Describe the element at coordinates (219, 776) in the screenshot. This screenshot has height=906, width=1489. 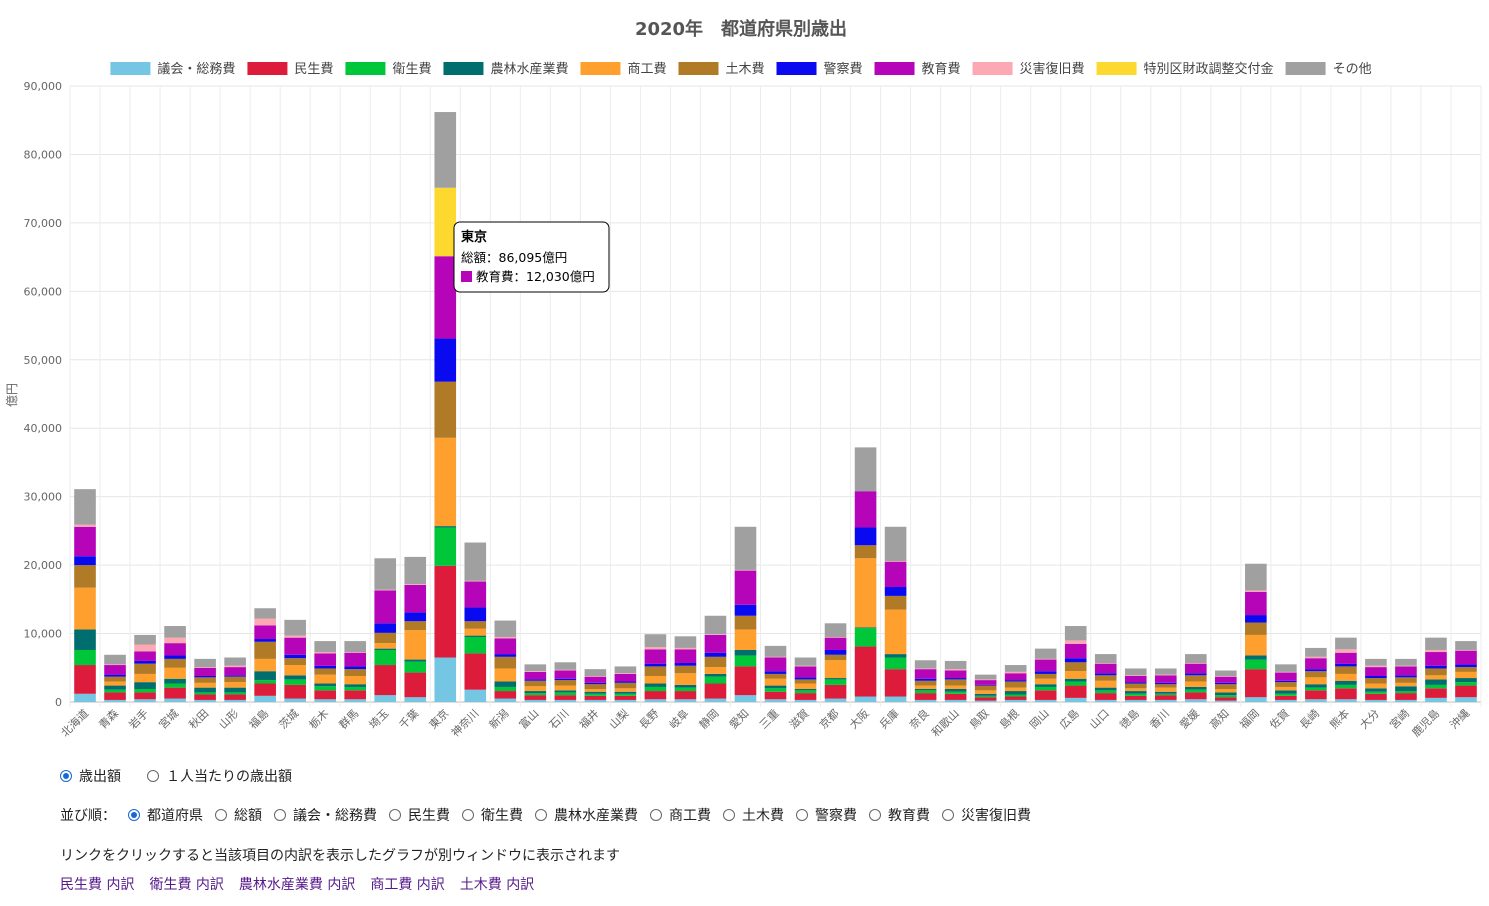
I see `mode-option: １人当たりの歳出額` at that location.